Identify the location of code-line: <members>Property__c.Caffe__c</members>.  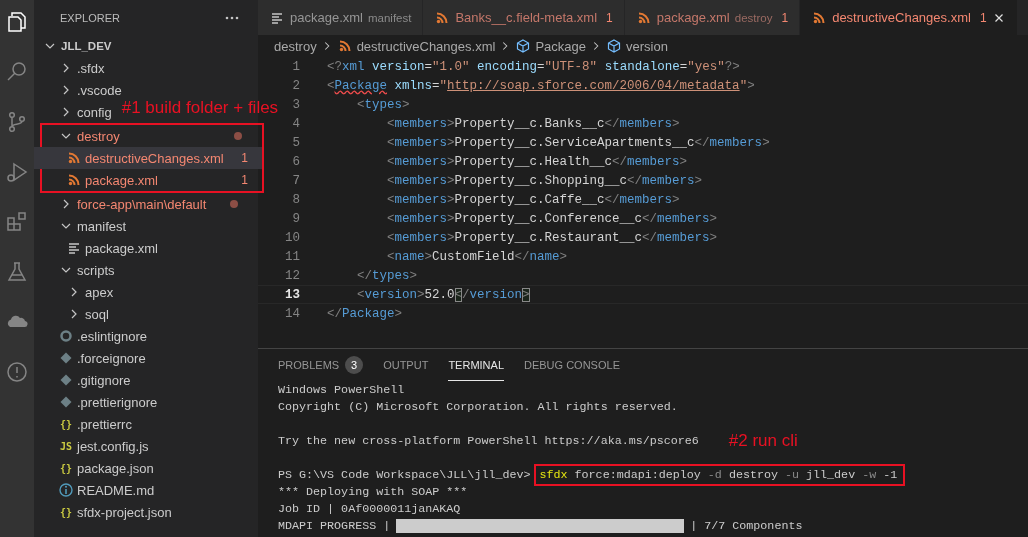
(533, 199).